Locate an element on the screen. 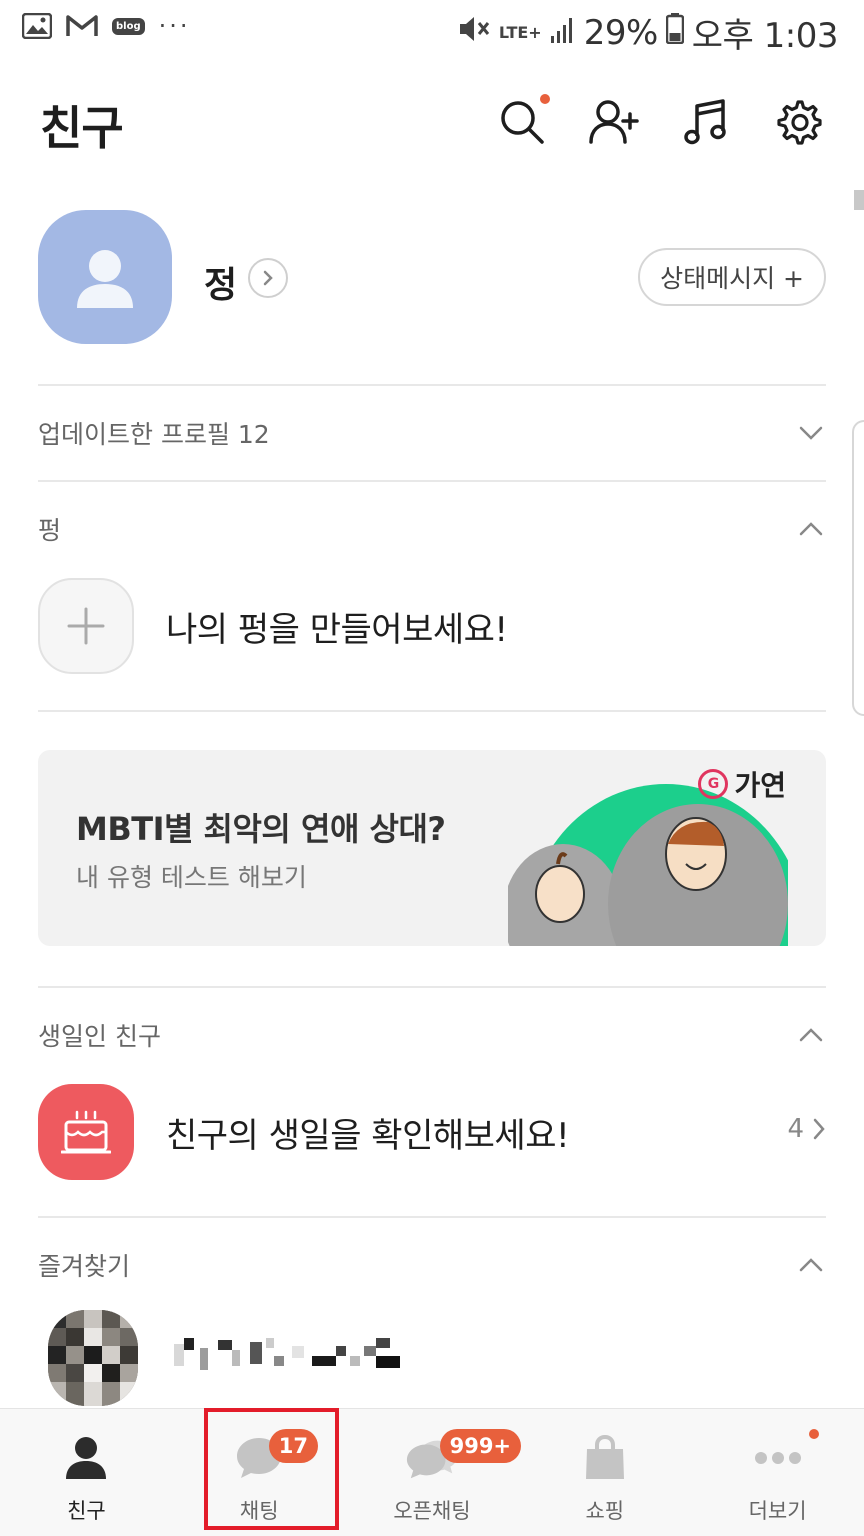 This screenshot has width=864, height=1536. nav-label: 친구 is located at coordinates (86, 1511).